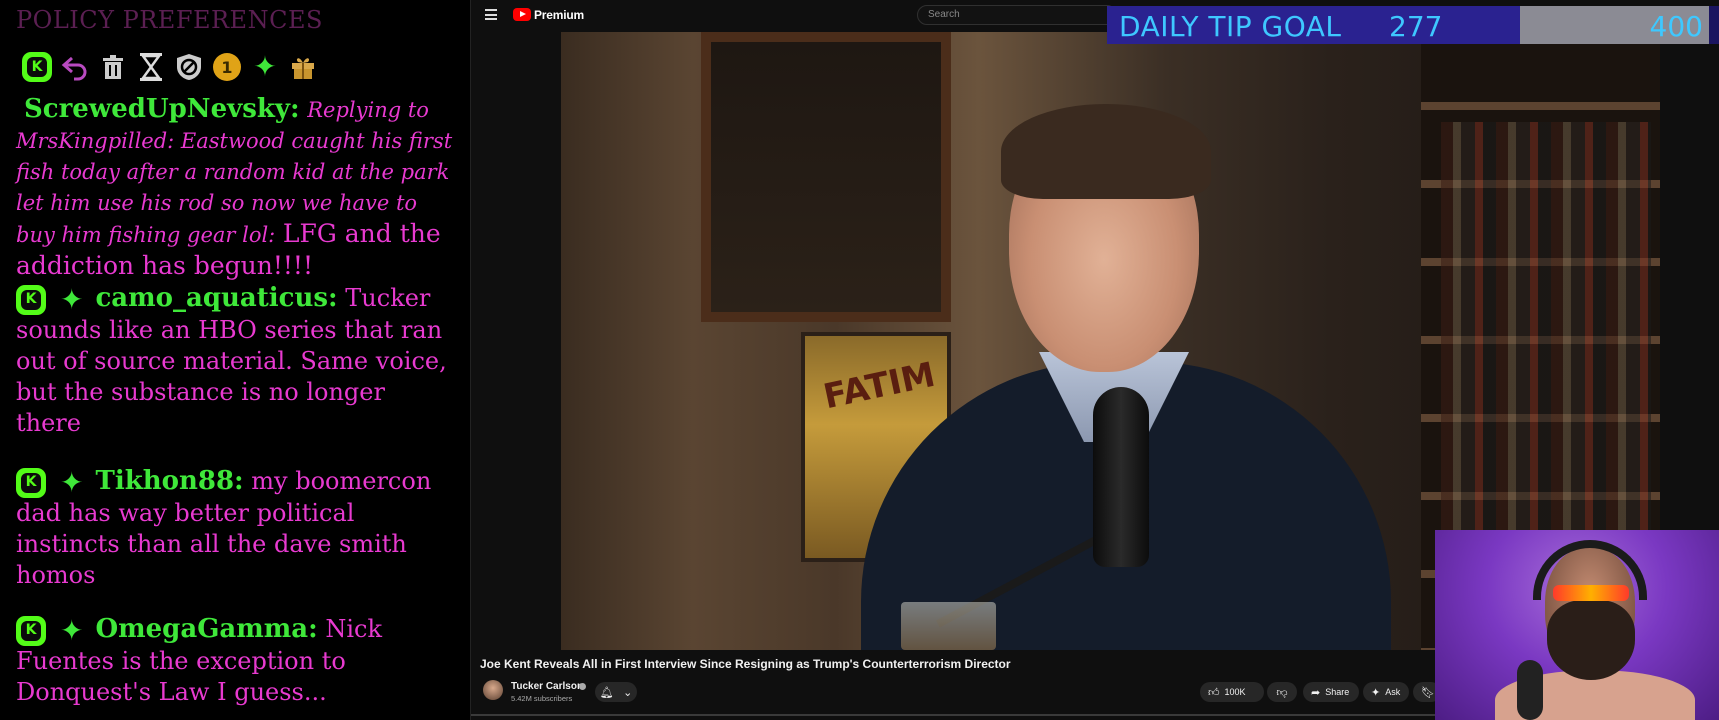 This screenshot has height=720, width=1719. What do you see at coordinates (1337, 692) in the screenshot?
I see `share-label: Share` at bounding box center [1337, 692].